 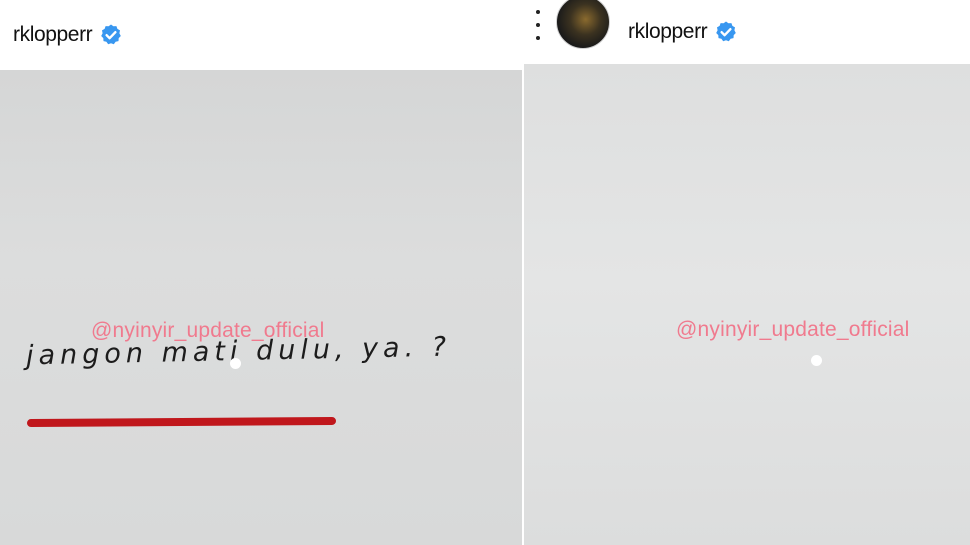 What do you see at coordinates (261, 35) in the screenshot?
I see `left-post-header: rklopperr` at bounding box center [261, 35].